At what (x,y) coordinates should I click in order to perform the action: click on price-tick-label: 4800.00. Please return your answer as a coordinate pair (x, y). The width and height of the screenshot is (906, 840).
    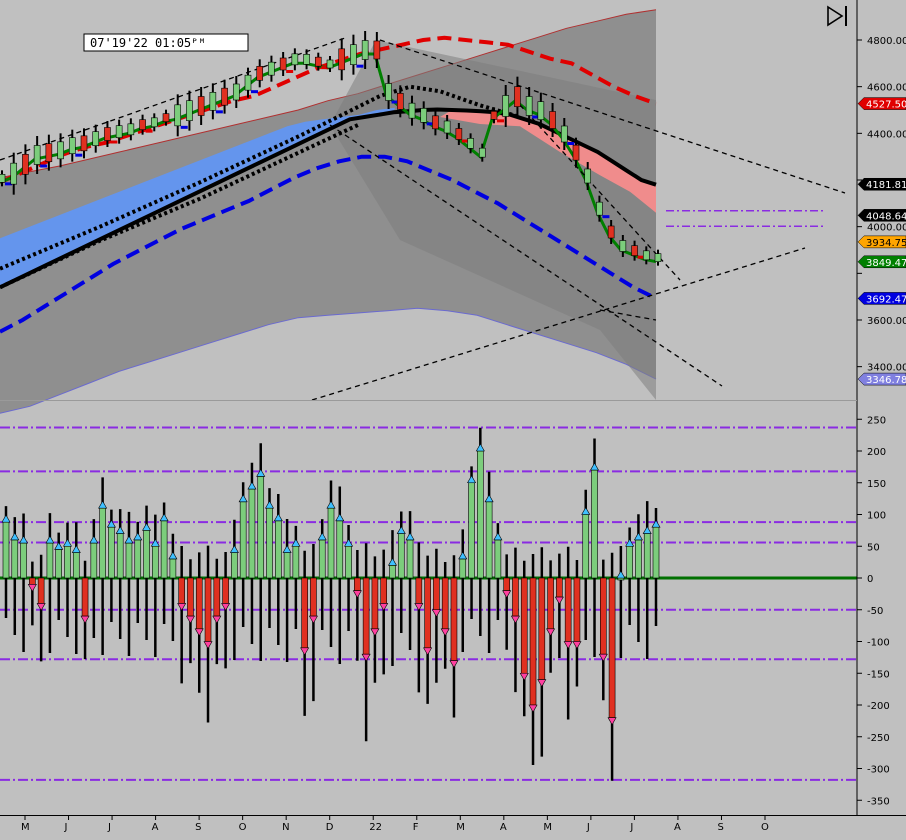
    Looking at the image, I should click on (886, 41).